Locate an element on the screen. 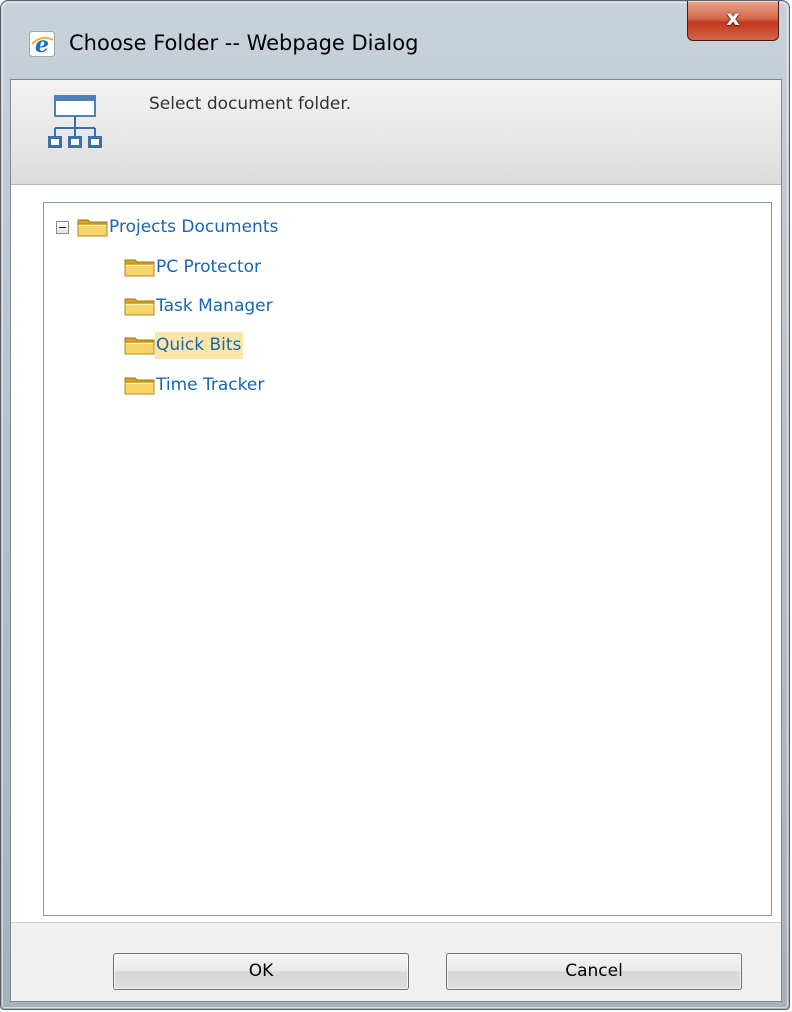  tree-node-root: Projects Documents is located at coordinates (168, 227).